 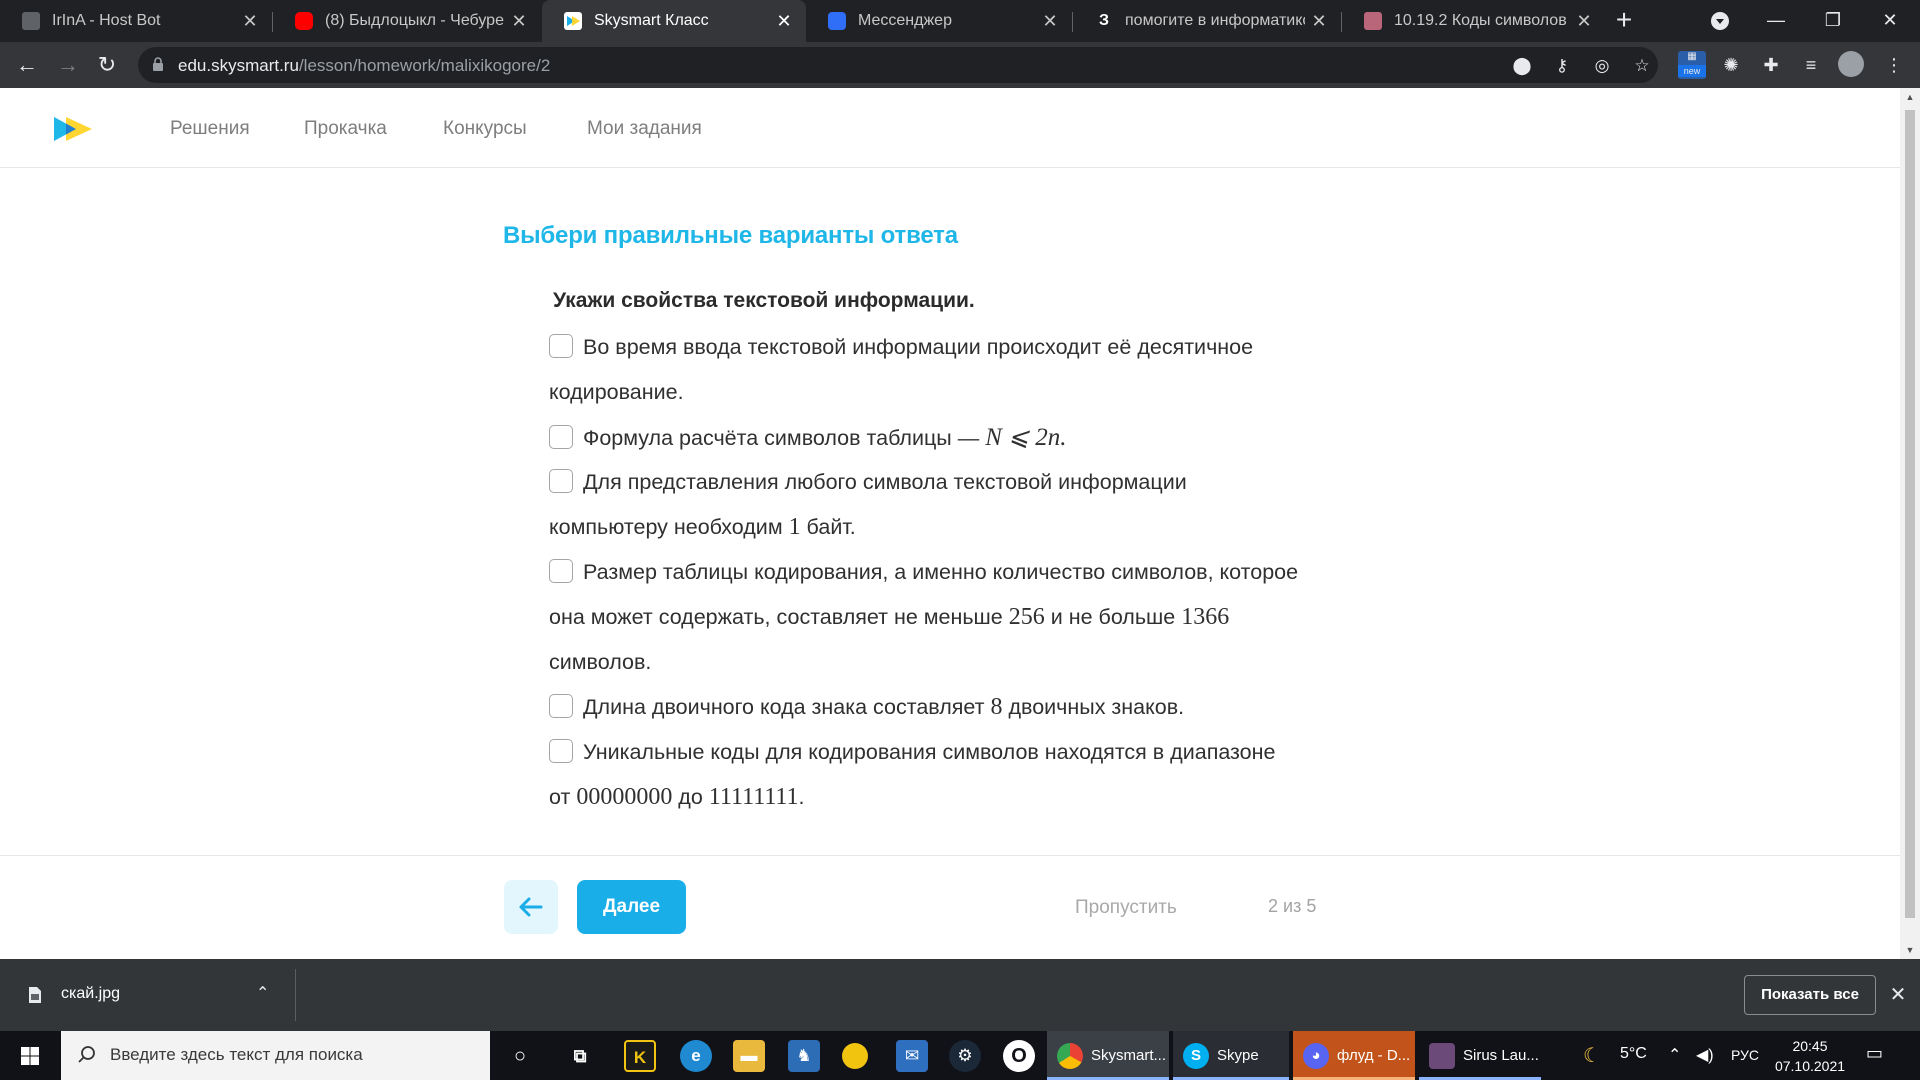 What do you see at coordinates (1851, 64) in the screenshot?
I see `profile-avatar` at bounding box center [1851, 64].